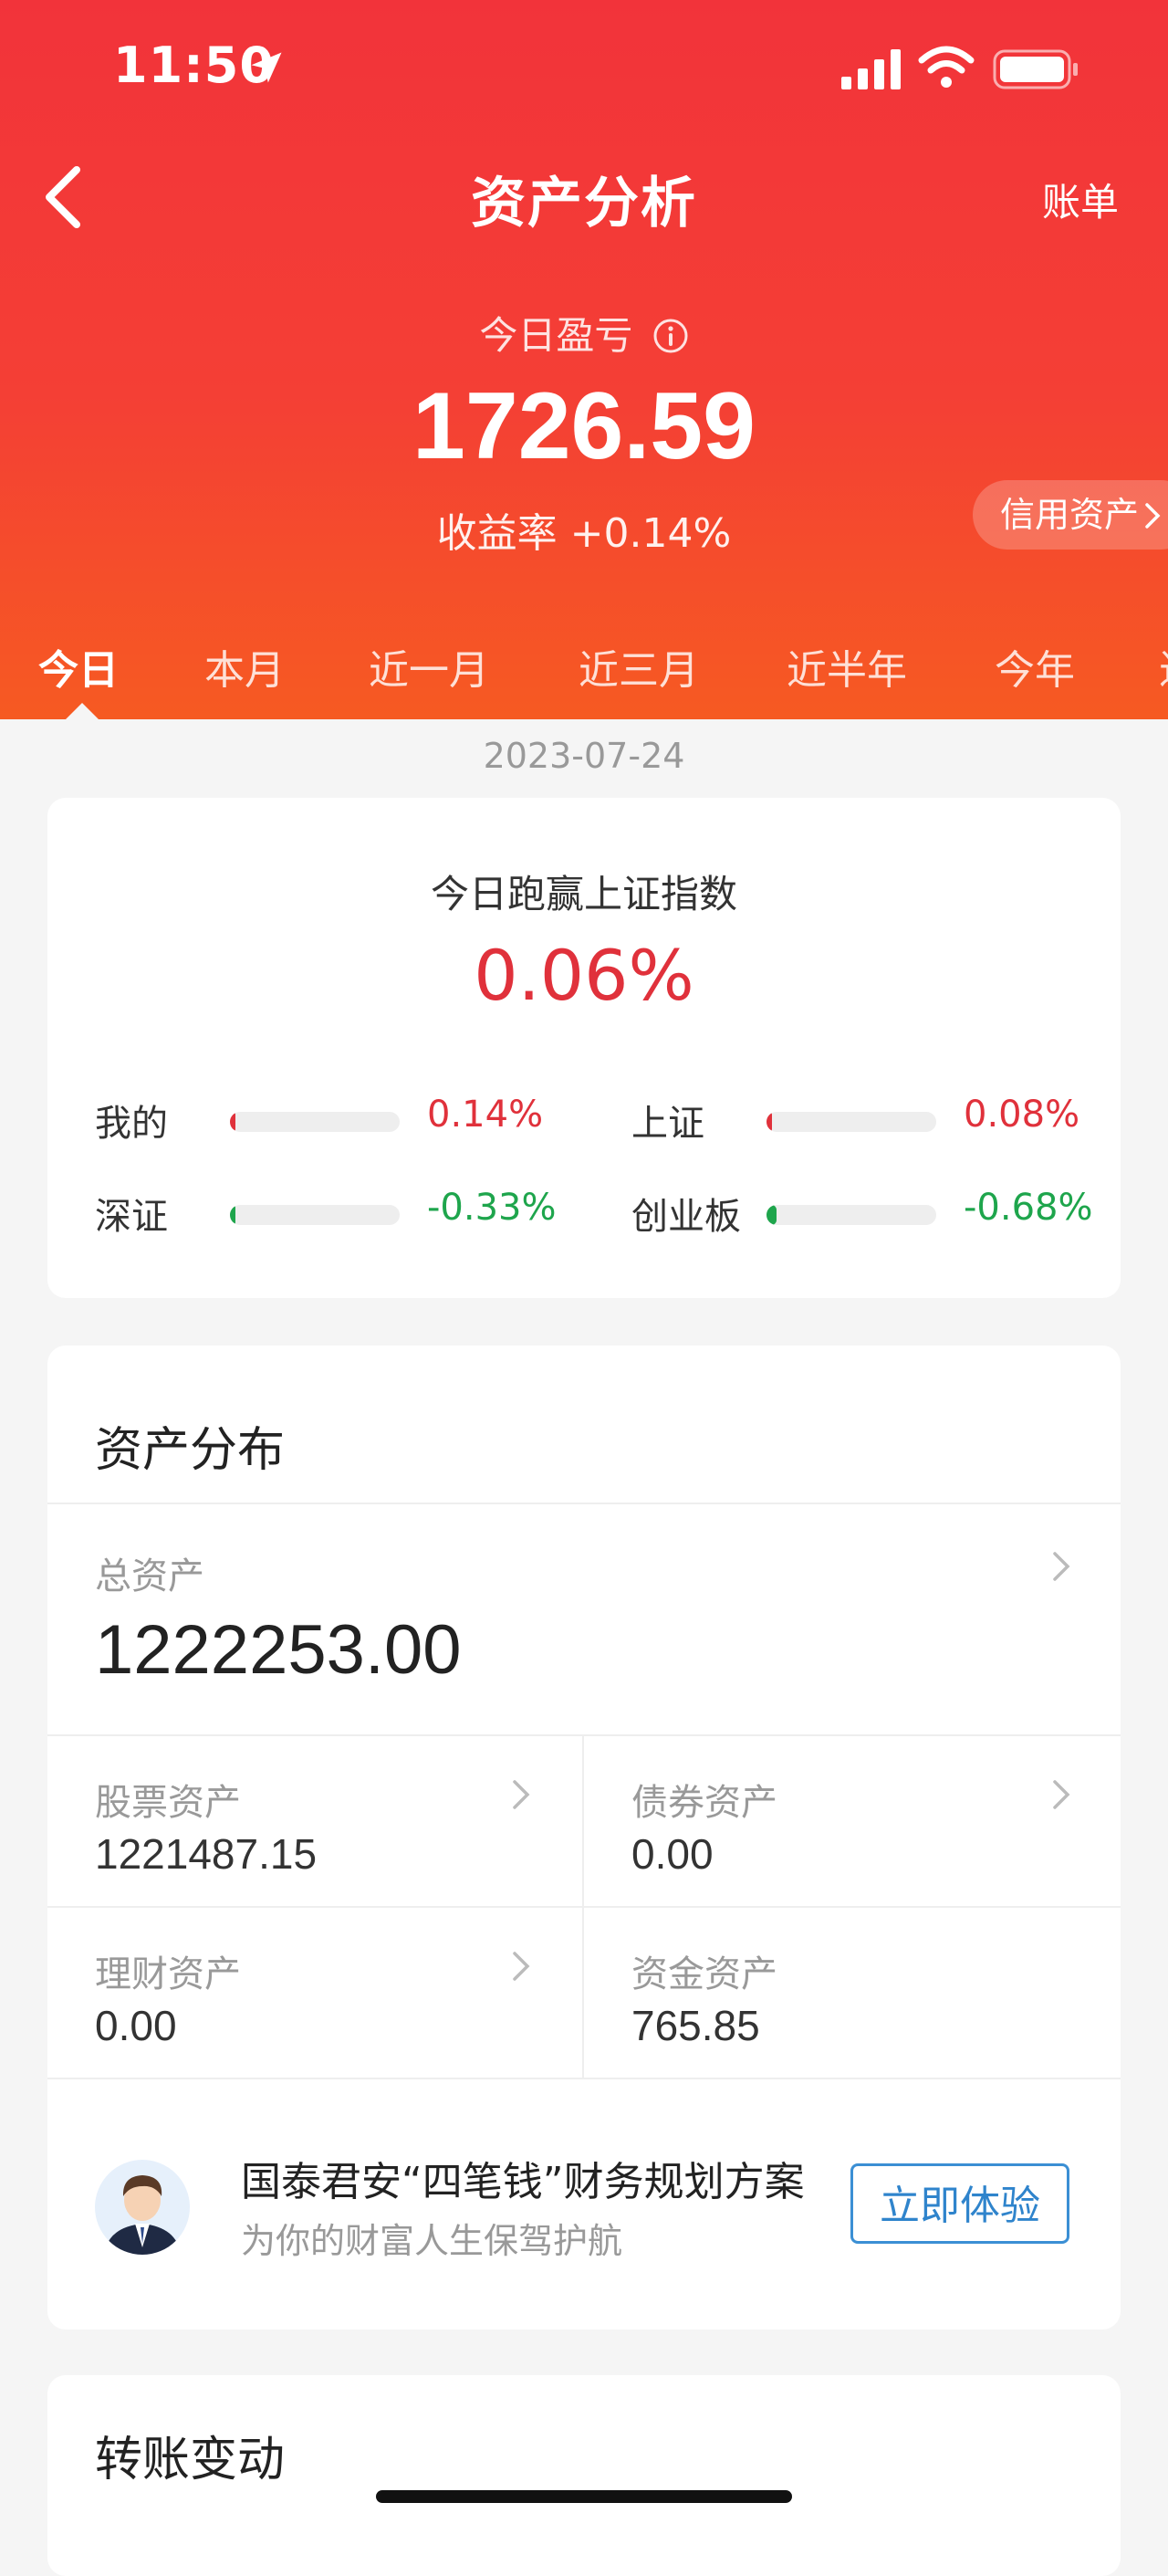 The image size is (1168, 2576). What do you see at coordinates (852, 1821) in the screenshot?
I see `bond-assets-cell: 债券资产 0.00` at bounding box center [852, 1821].